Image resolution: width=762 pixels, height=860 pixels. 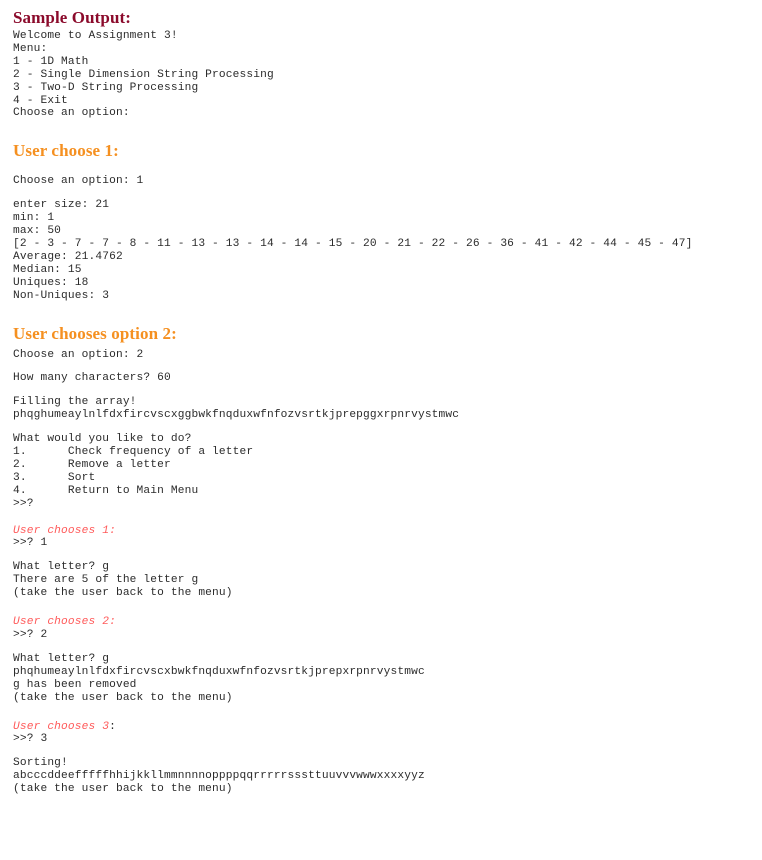 I want to click on console-sub-2-input: >>? 2, so click(x=30, y=635).